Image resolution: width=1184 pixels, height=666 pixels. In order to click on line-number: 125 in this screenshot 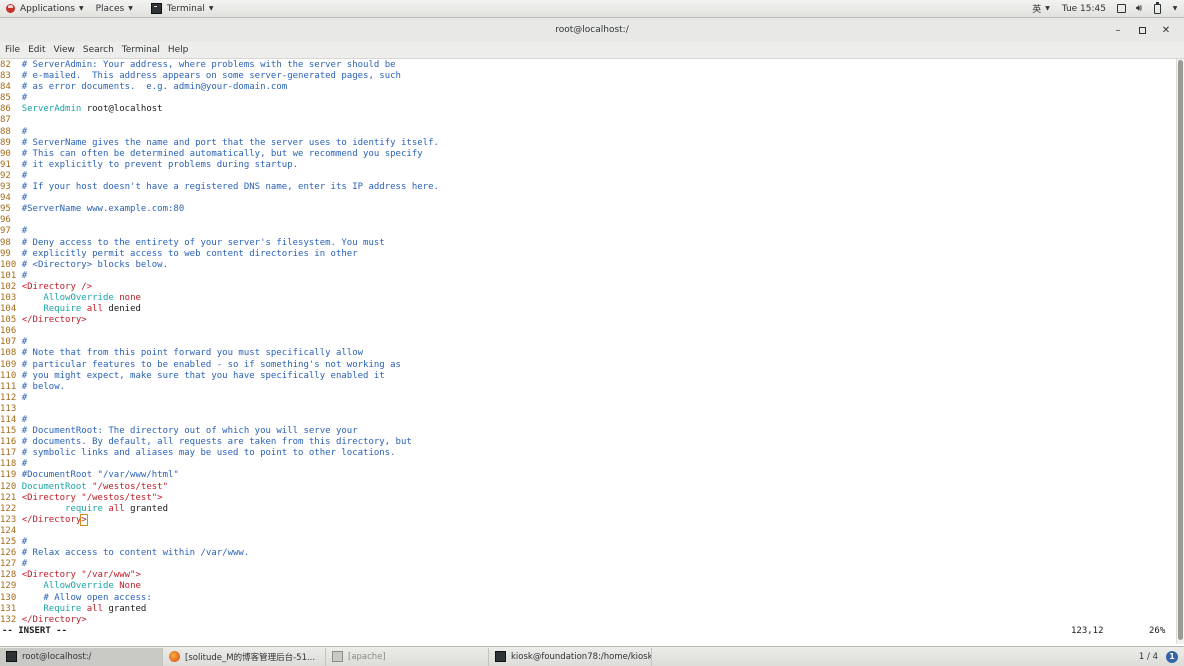, I will do `click(8, 542)`.